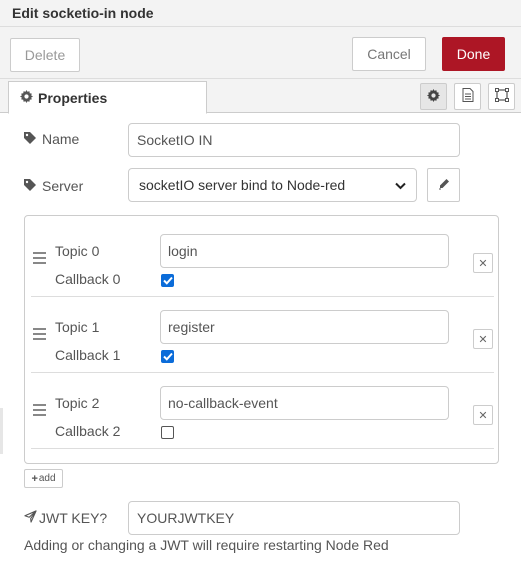 This screenshot has height=575, width=521. I want to click on jwt-label: JWT KEY?, so click(73, 518).